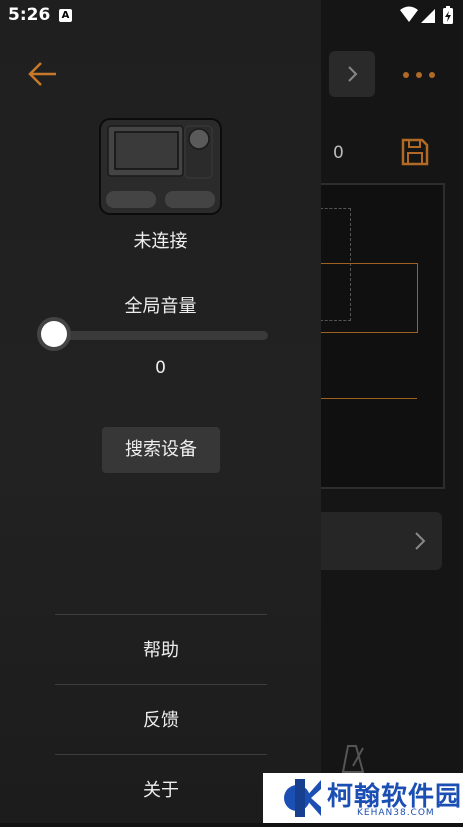 The image size is (463, 827). I want to click on device-icon, so click(160, 166).